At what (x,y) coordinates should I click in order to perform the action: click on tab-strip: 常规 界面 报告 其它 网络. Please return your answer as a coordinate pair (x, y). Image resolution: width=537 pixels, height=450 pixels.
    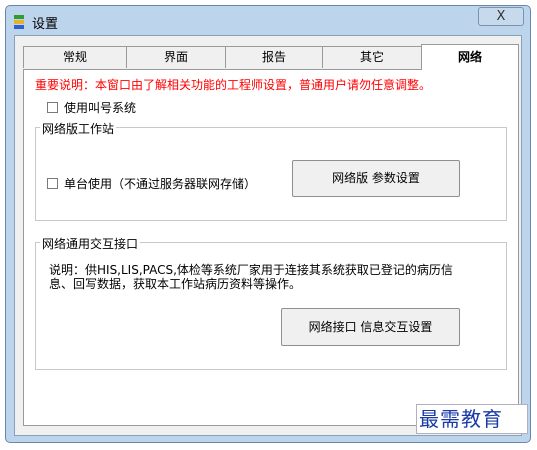
    Looking at the image, I should click on (271, 57).